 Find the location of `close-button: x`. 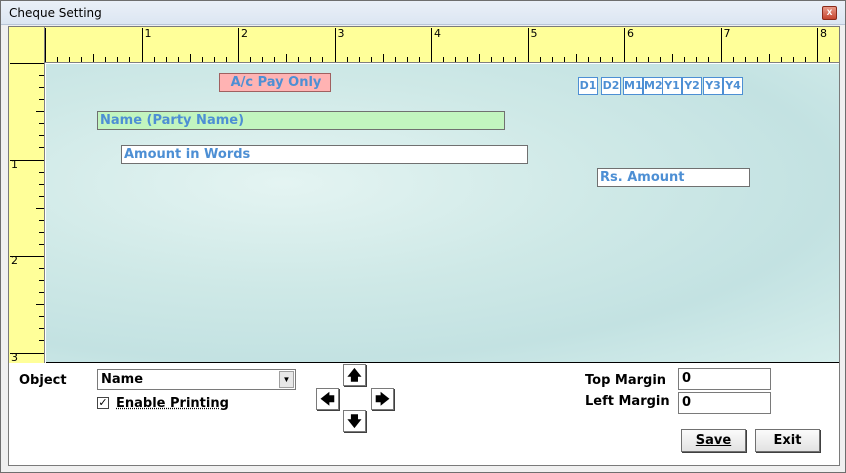

close-button: x is located at coordinates (829, 13).